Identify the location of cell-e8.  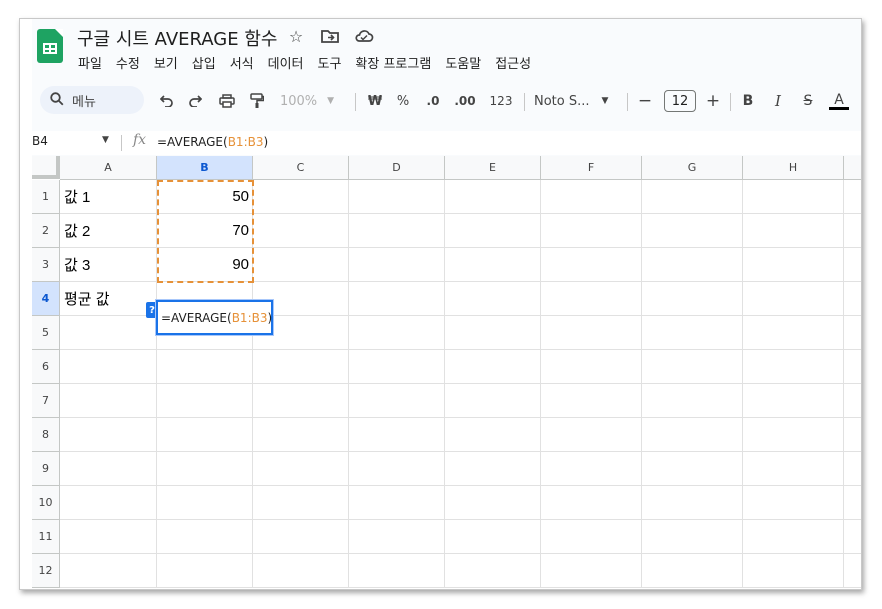
(493, 435).